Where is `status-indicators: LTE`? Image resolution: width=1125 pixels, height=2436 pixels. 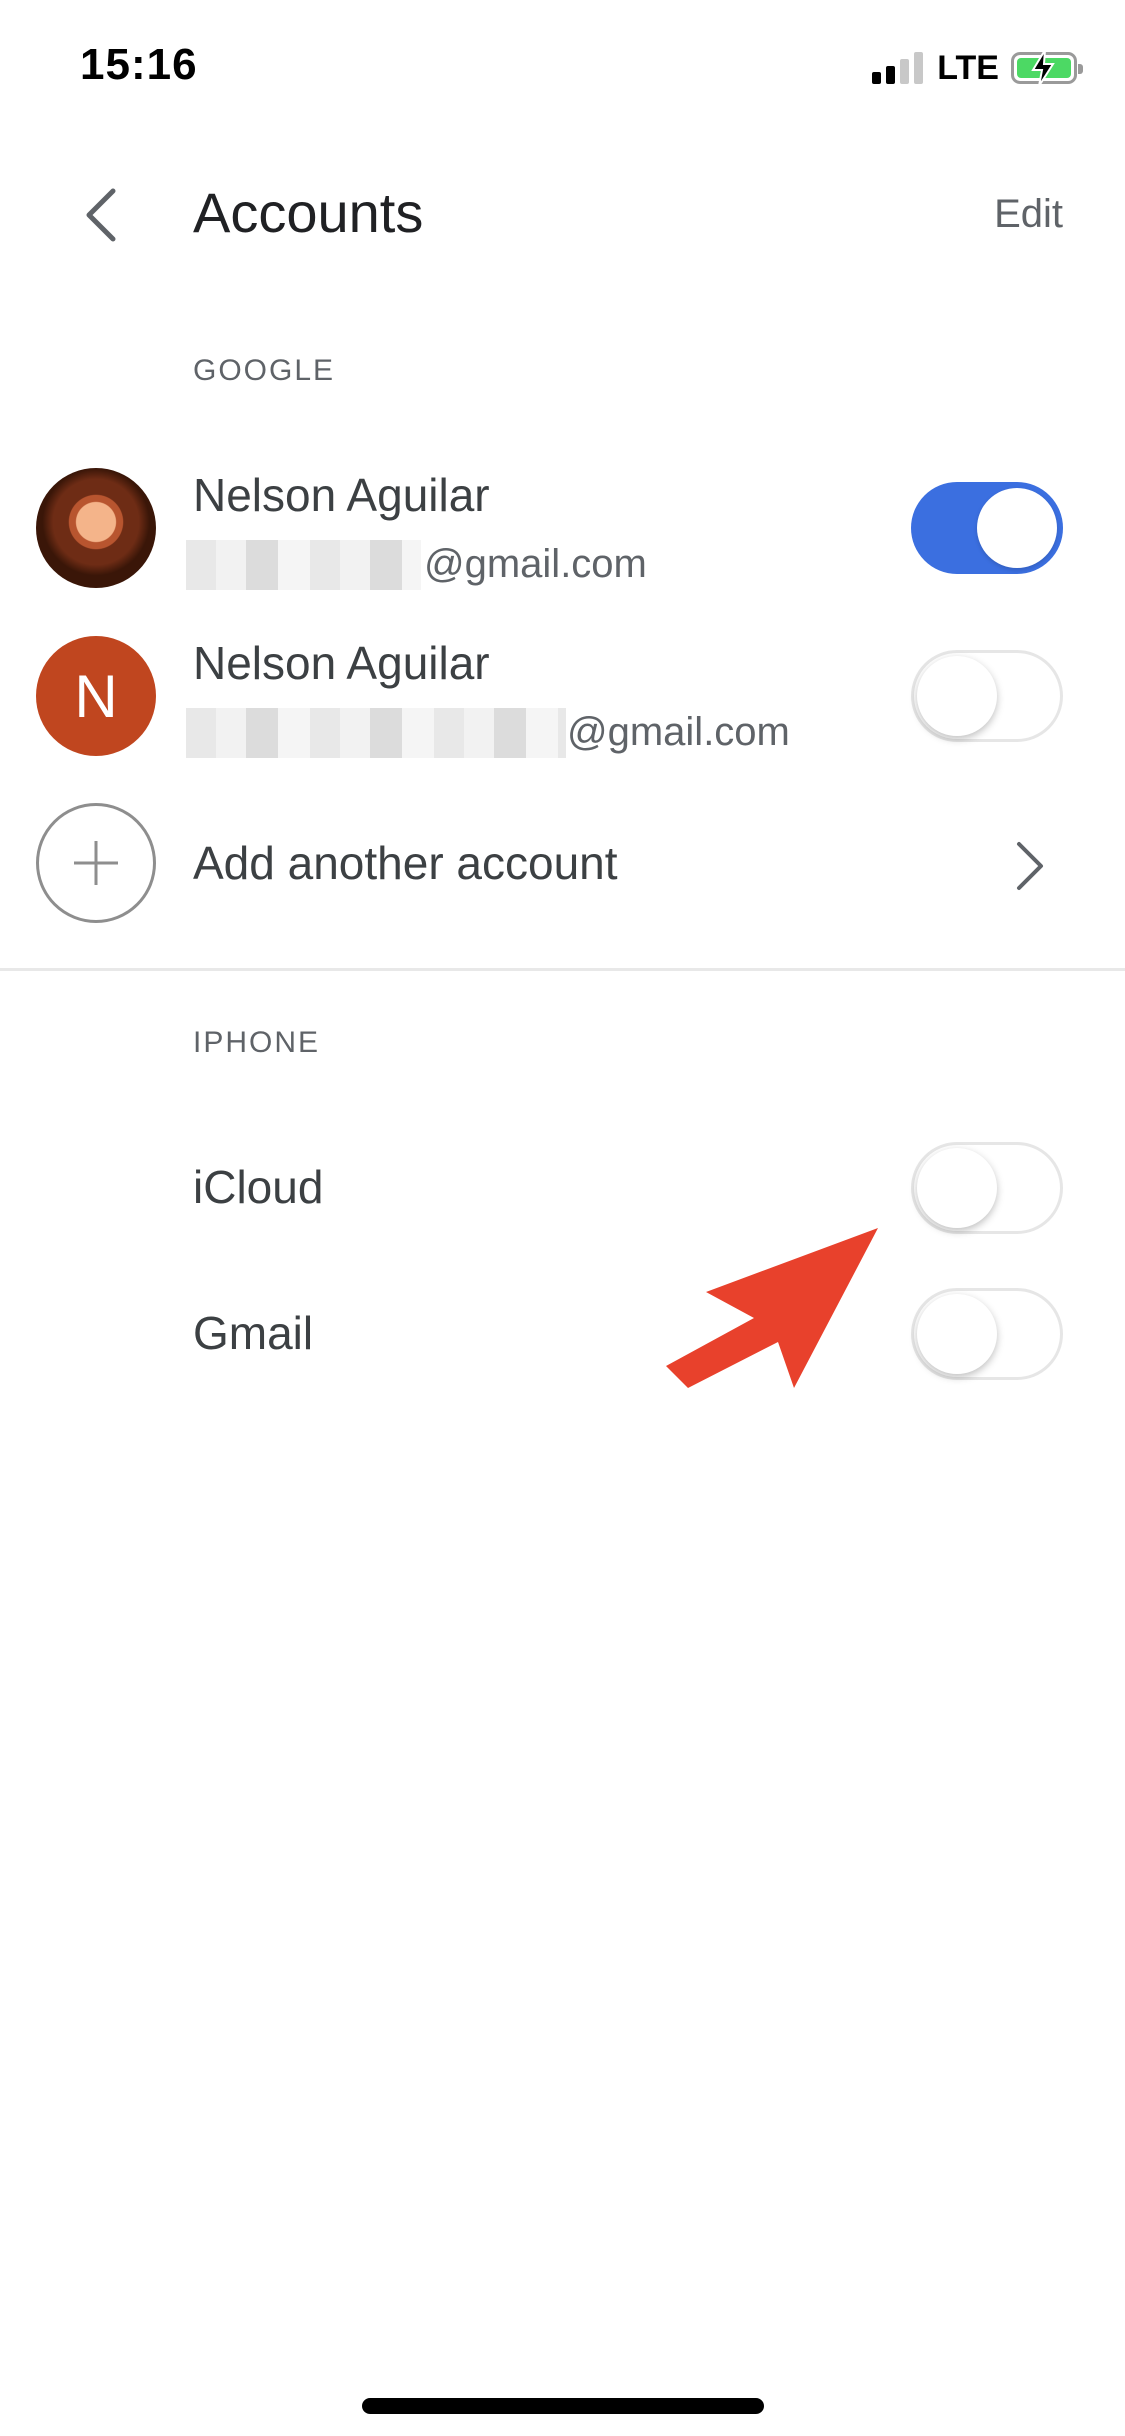
status-indicators: LTE is located at coordinates (977, 68).